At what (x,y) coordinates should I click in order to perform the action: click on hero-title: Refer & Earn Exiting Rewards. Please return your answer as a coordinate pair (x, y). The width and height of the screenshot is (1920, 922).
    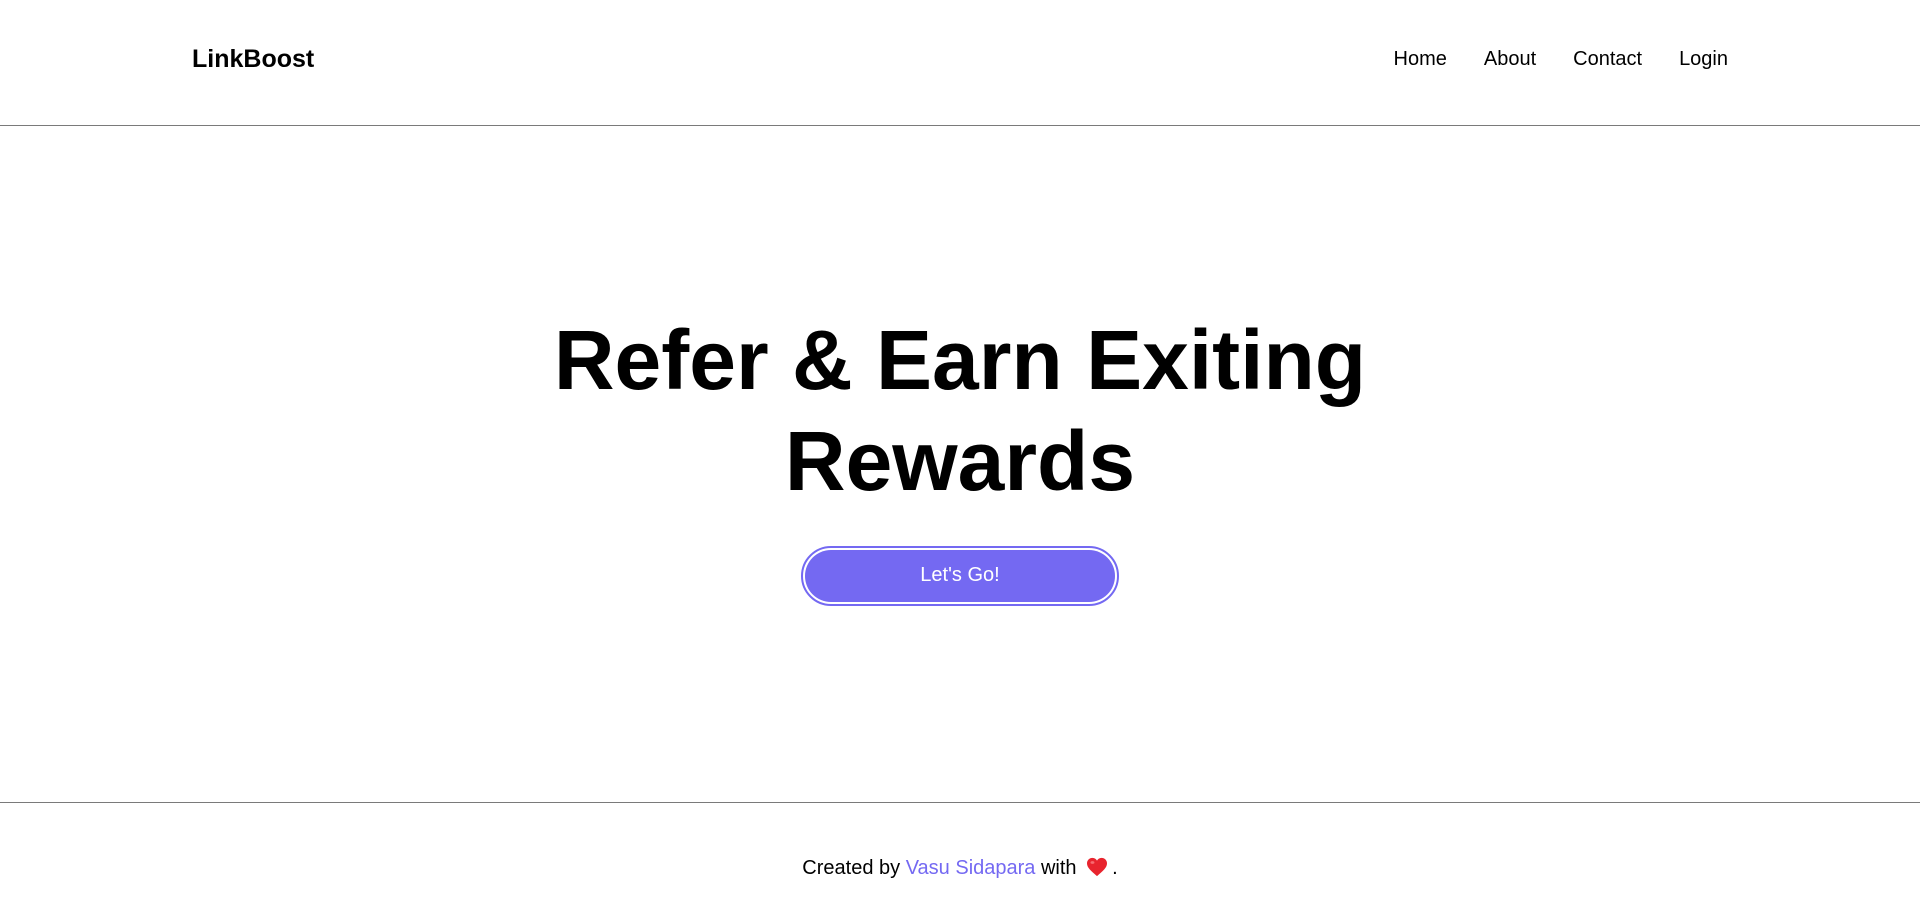
    Looking at the image, I should click on (960, 410).